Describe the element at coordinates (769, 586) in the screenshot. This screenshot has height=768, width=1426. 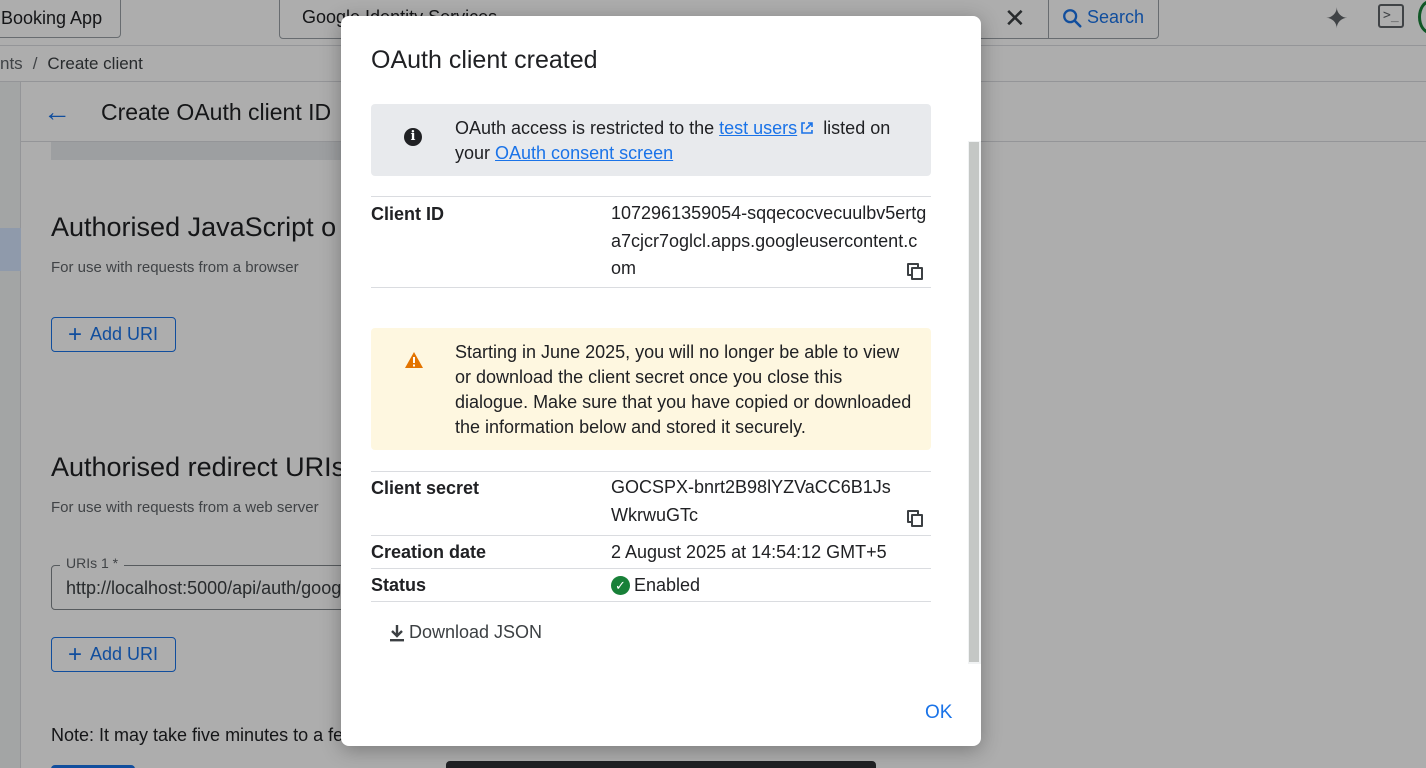
I see `status-value: ✓ Enabled` at that location.